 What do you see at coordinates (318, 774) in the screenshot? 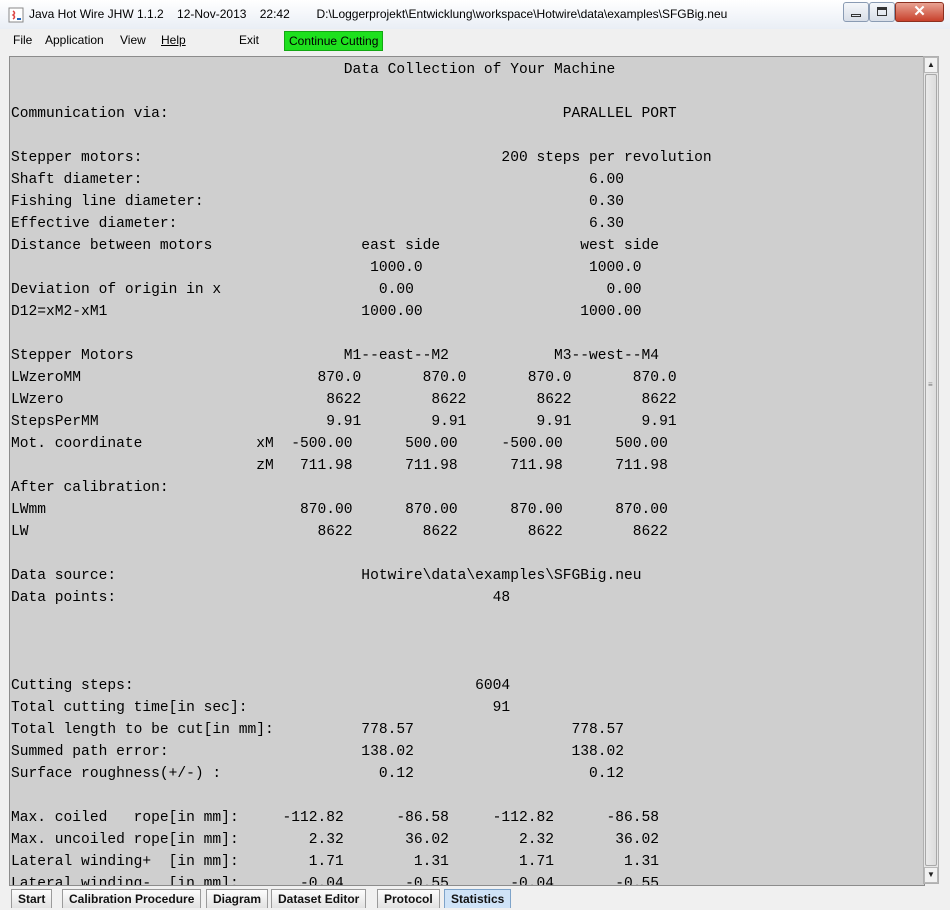
I see `report-line: Surface roughness(+/-) : 0.12 0.12` at bounding box center [318, 774].